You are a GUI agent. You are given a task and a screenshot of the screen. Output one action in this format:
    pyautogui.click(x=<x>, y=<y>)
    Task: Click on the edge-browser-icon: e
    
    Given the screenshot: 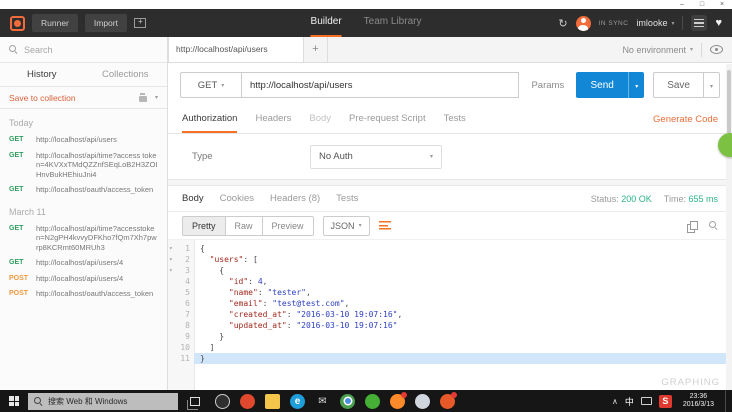 What is the action you would take?
    pyautogui.click(x=297, y=401)
    